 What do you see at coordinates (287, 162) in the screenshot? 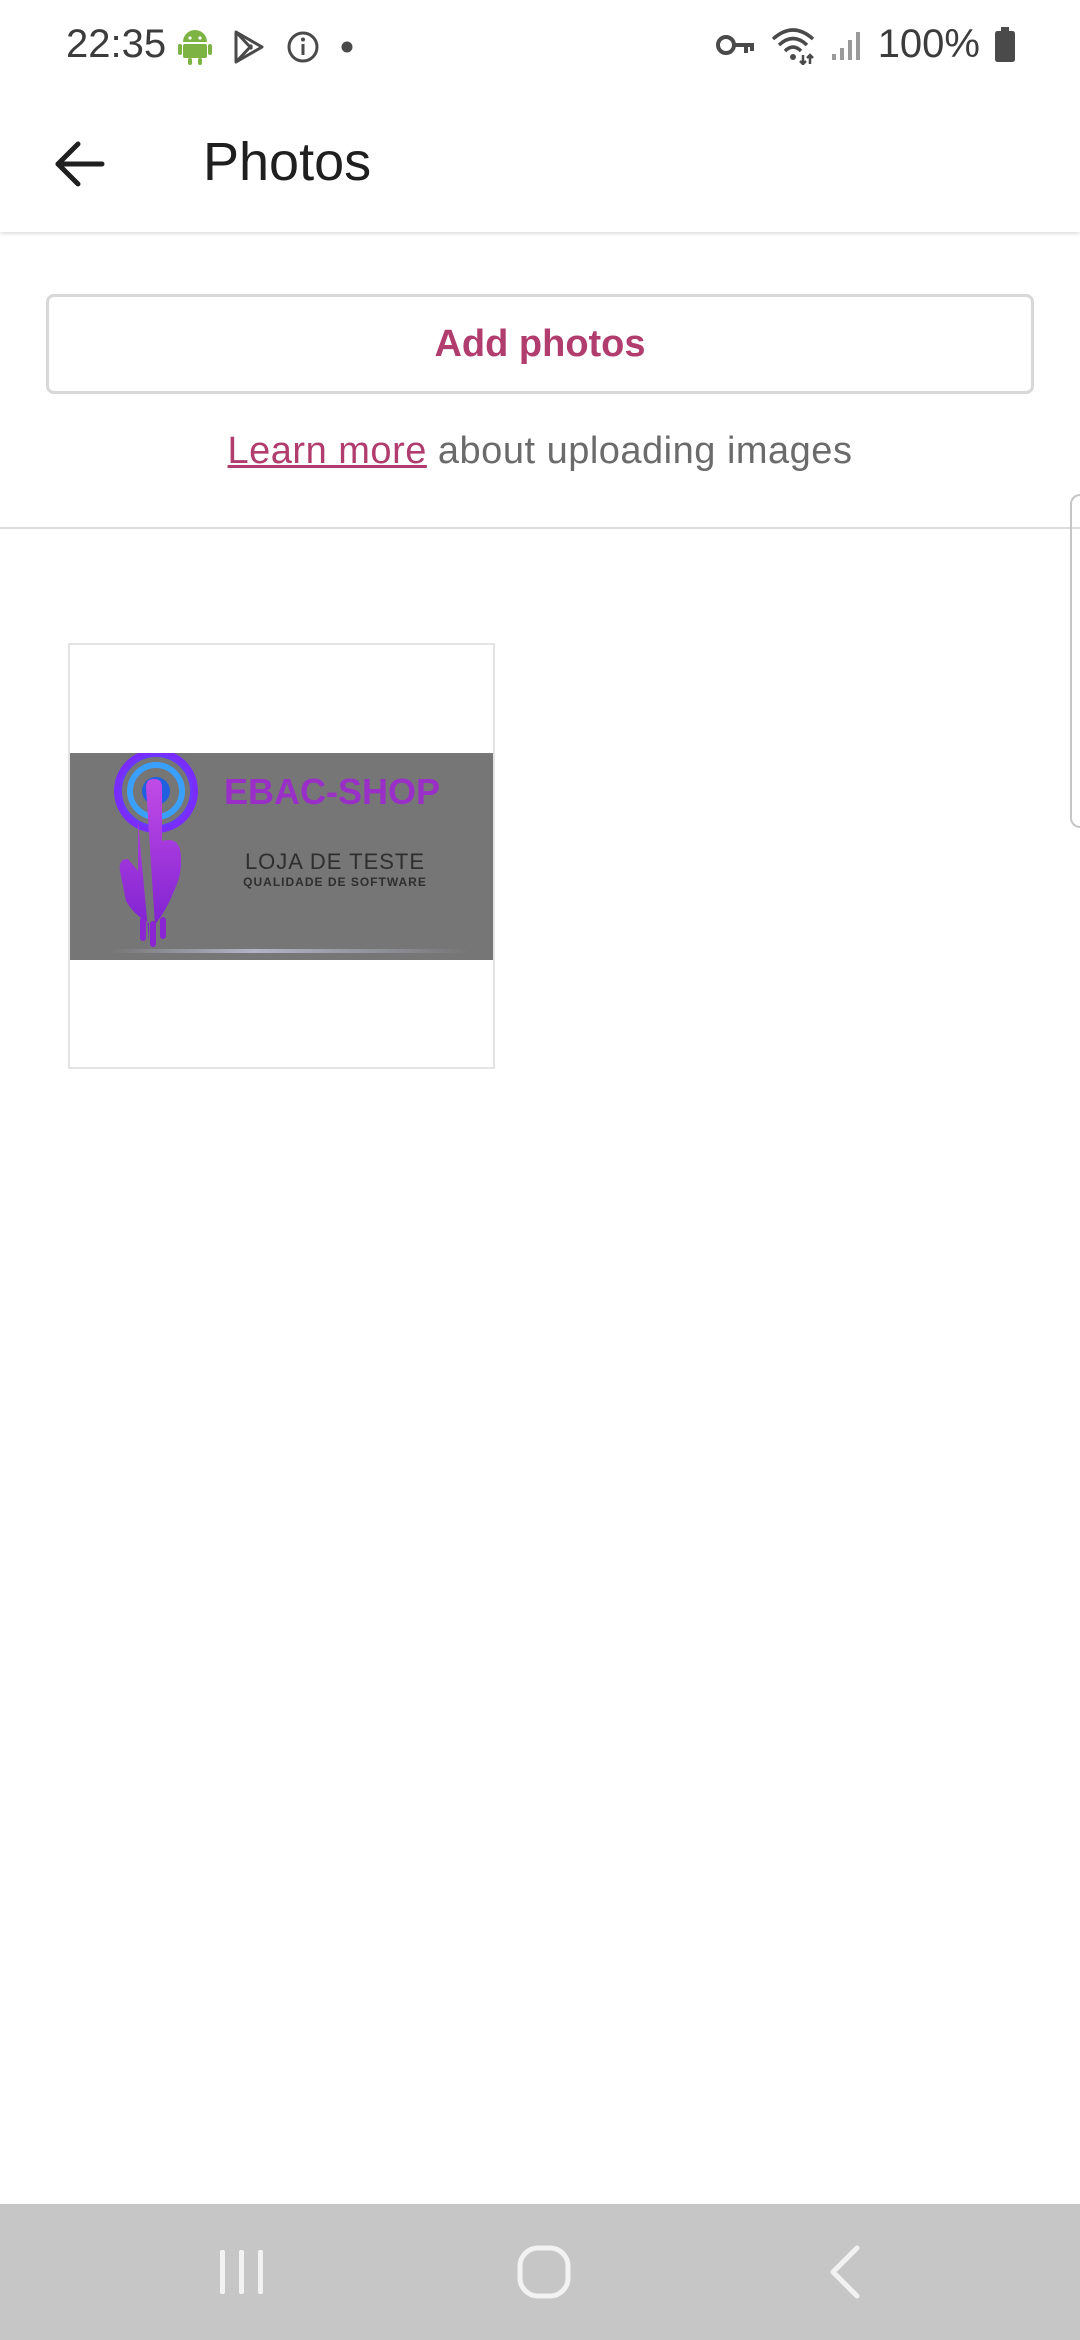
I see `page-title: Photos` at bounding box center [287, 162].